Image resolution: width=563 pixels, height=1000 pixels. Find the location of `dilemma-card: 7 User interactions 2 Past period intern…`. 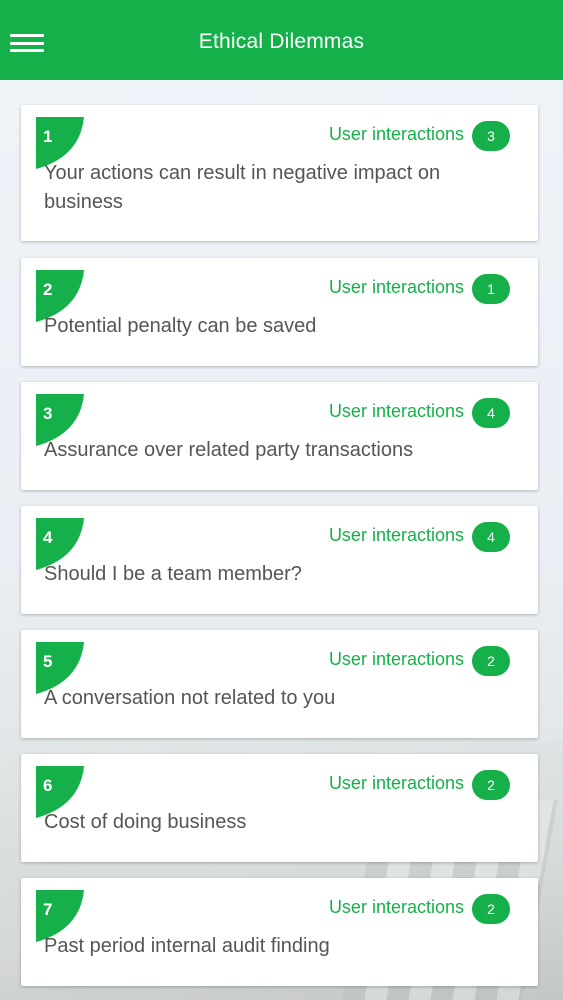

dilemma-card: 7 User interactions 2 Past period intern… is located at coordinates (279, 932).